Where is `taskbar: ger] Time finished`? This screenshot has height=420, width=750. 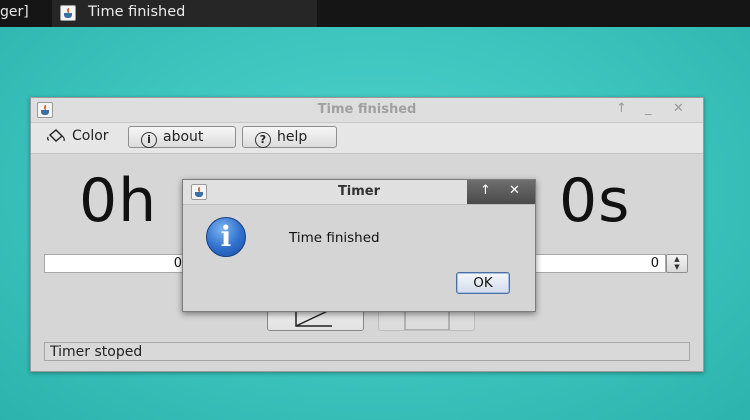 taskbar: ger] Time finished is located at coordinates (375, 13).